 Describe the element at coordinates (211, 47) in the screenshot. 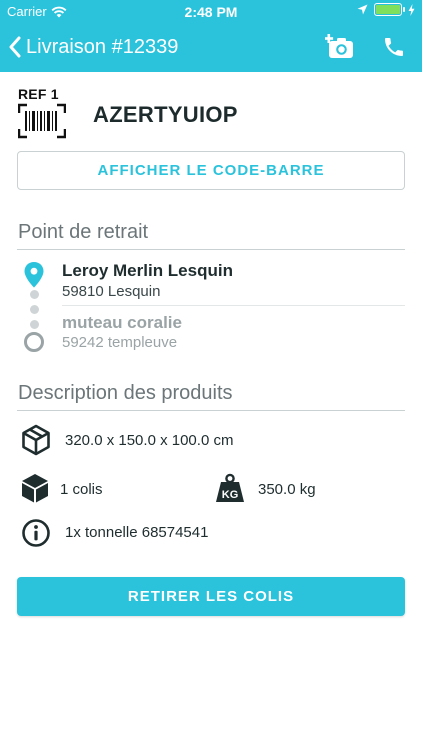

I see `navigation-bar: Livraison #12339` at that location.